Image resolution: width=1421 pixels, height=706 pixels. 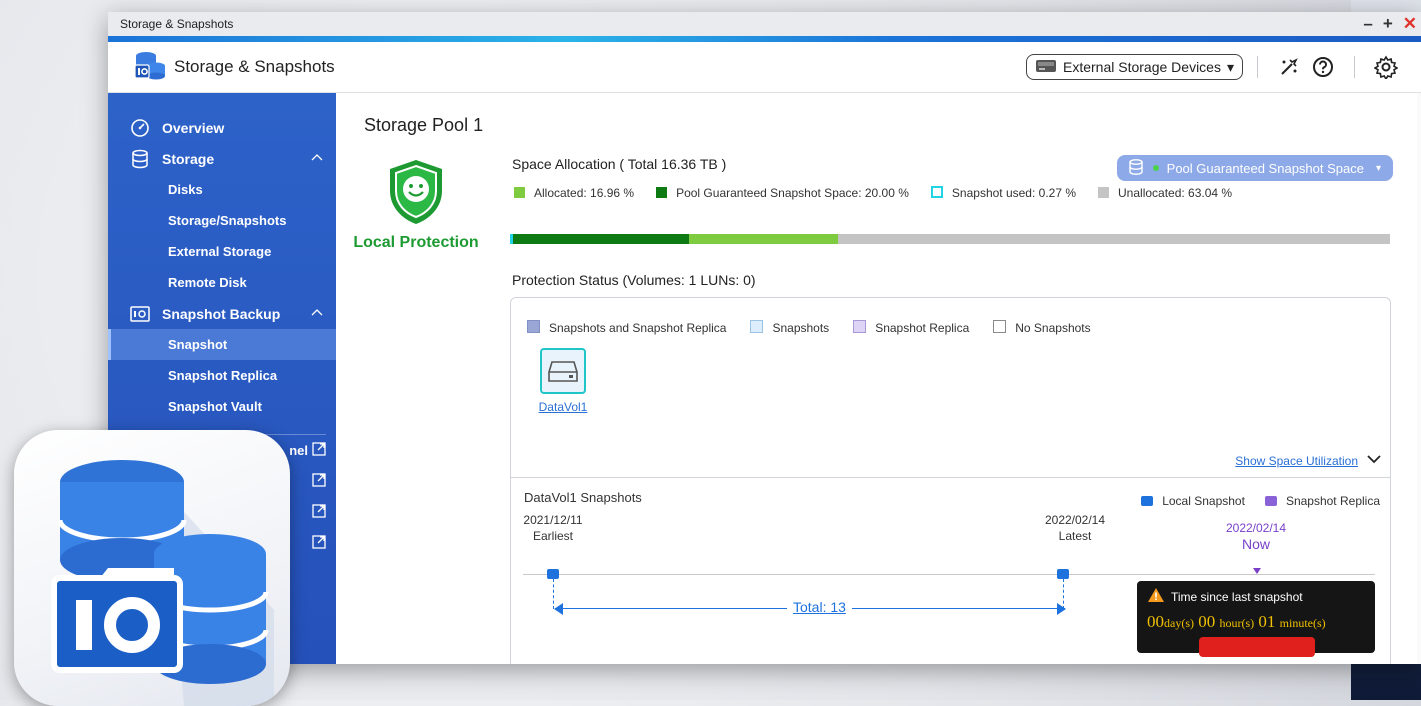 I want to click on volume-name-link: DataVol1, so click(x=563, y=407).